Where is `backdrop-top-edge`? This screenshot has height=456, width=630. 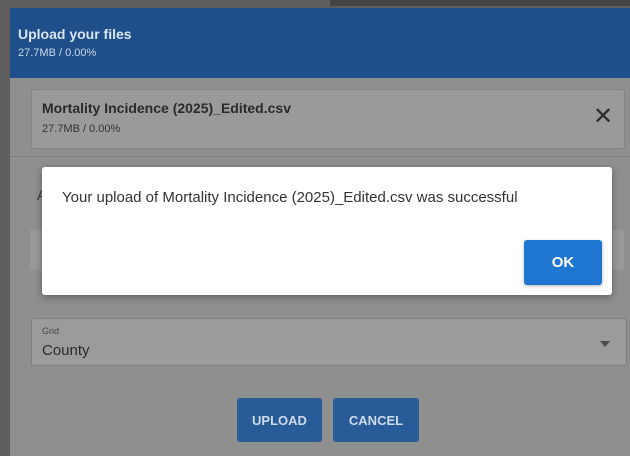 backdrop-top-edge is located at coordinates (480, 3).